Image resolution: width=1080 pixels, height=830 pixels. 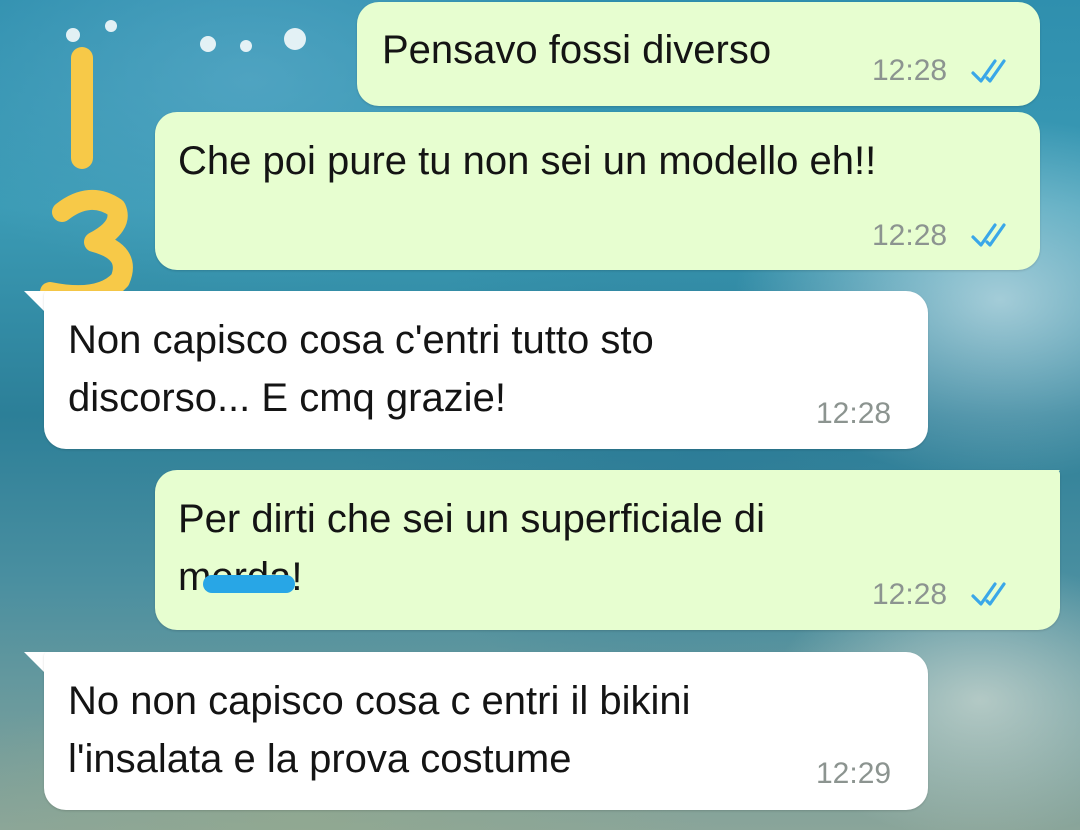 What do you see at coordinates (249, 584) in the screenshot?
I see `redaction-mark` at bounding box center [249, 584].